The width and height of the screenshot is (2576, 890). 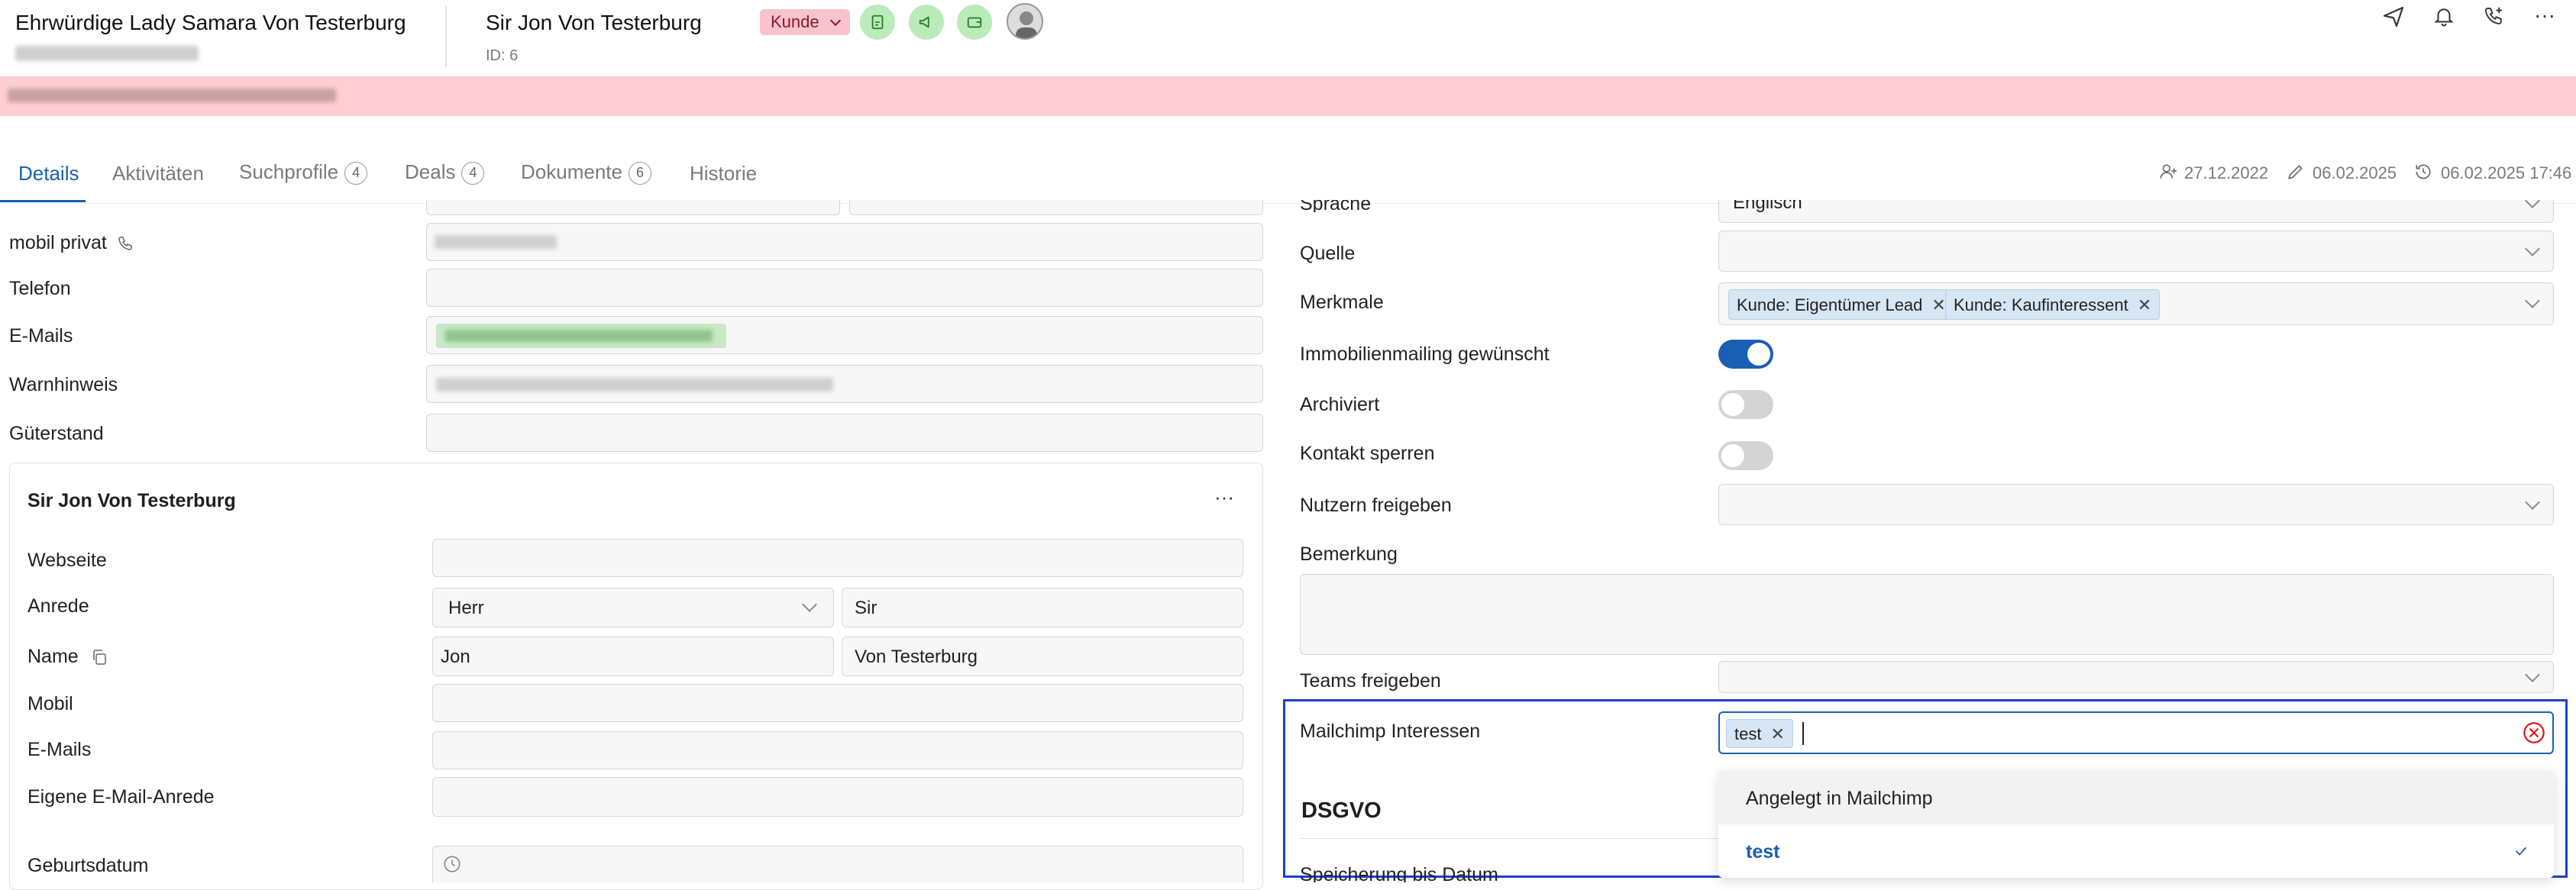 I want to click on titel-field: Sir, so click(x=1042, y=607).